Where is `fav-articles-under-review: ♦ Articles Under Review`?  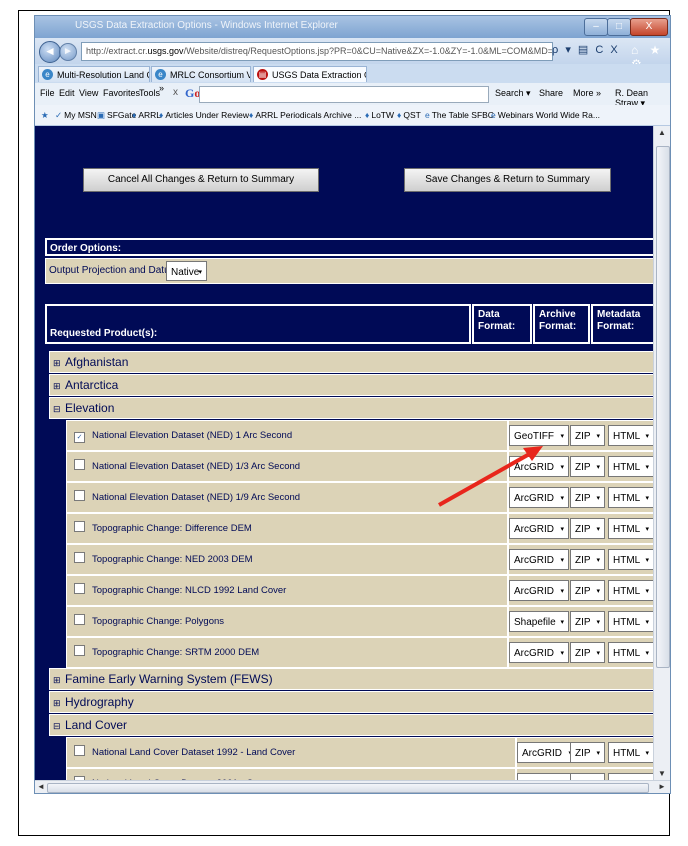
fav-articles-under-review: ♦ Articles Under Review is located at coordinates (204, 115).